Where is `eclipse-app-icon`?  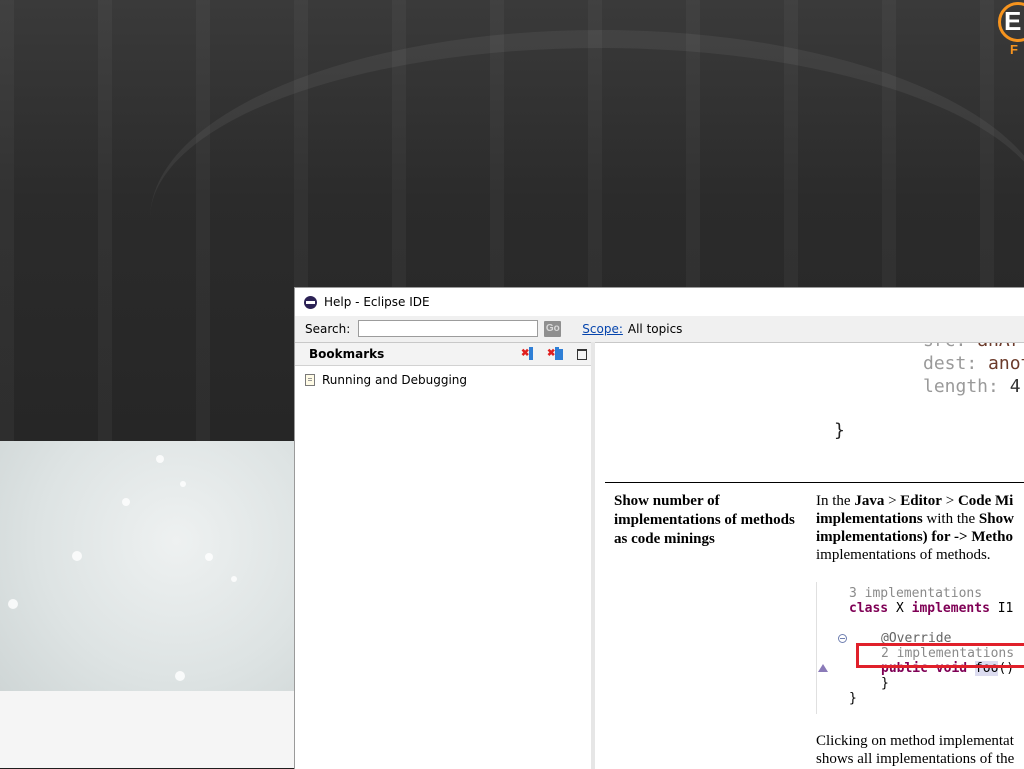 eclipse-app-icon is located at coordinates (310, 302).